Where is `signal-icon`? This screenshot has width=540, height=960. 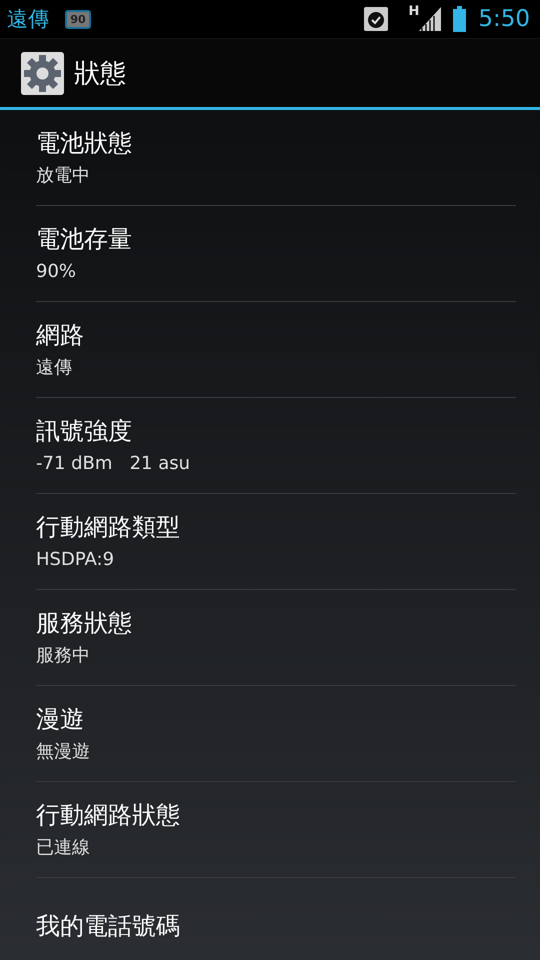
signal-icon is located at coordinates (430, 19).